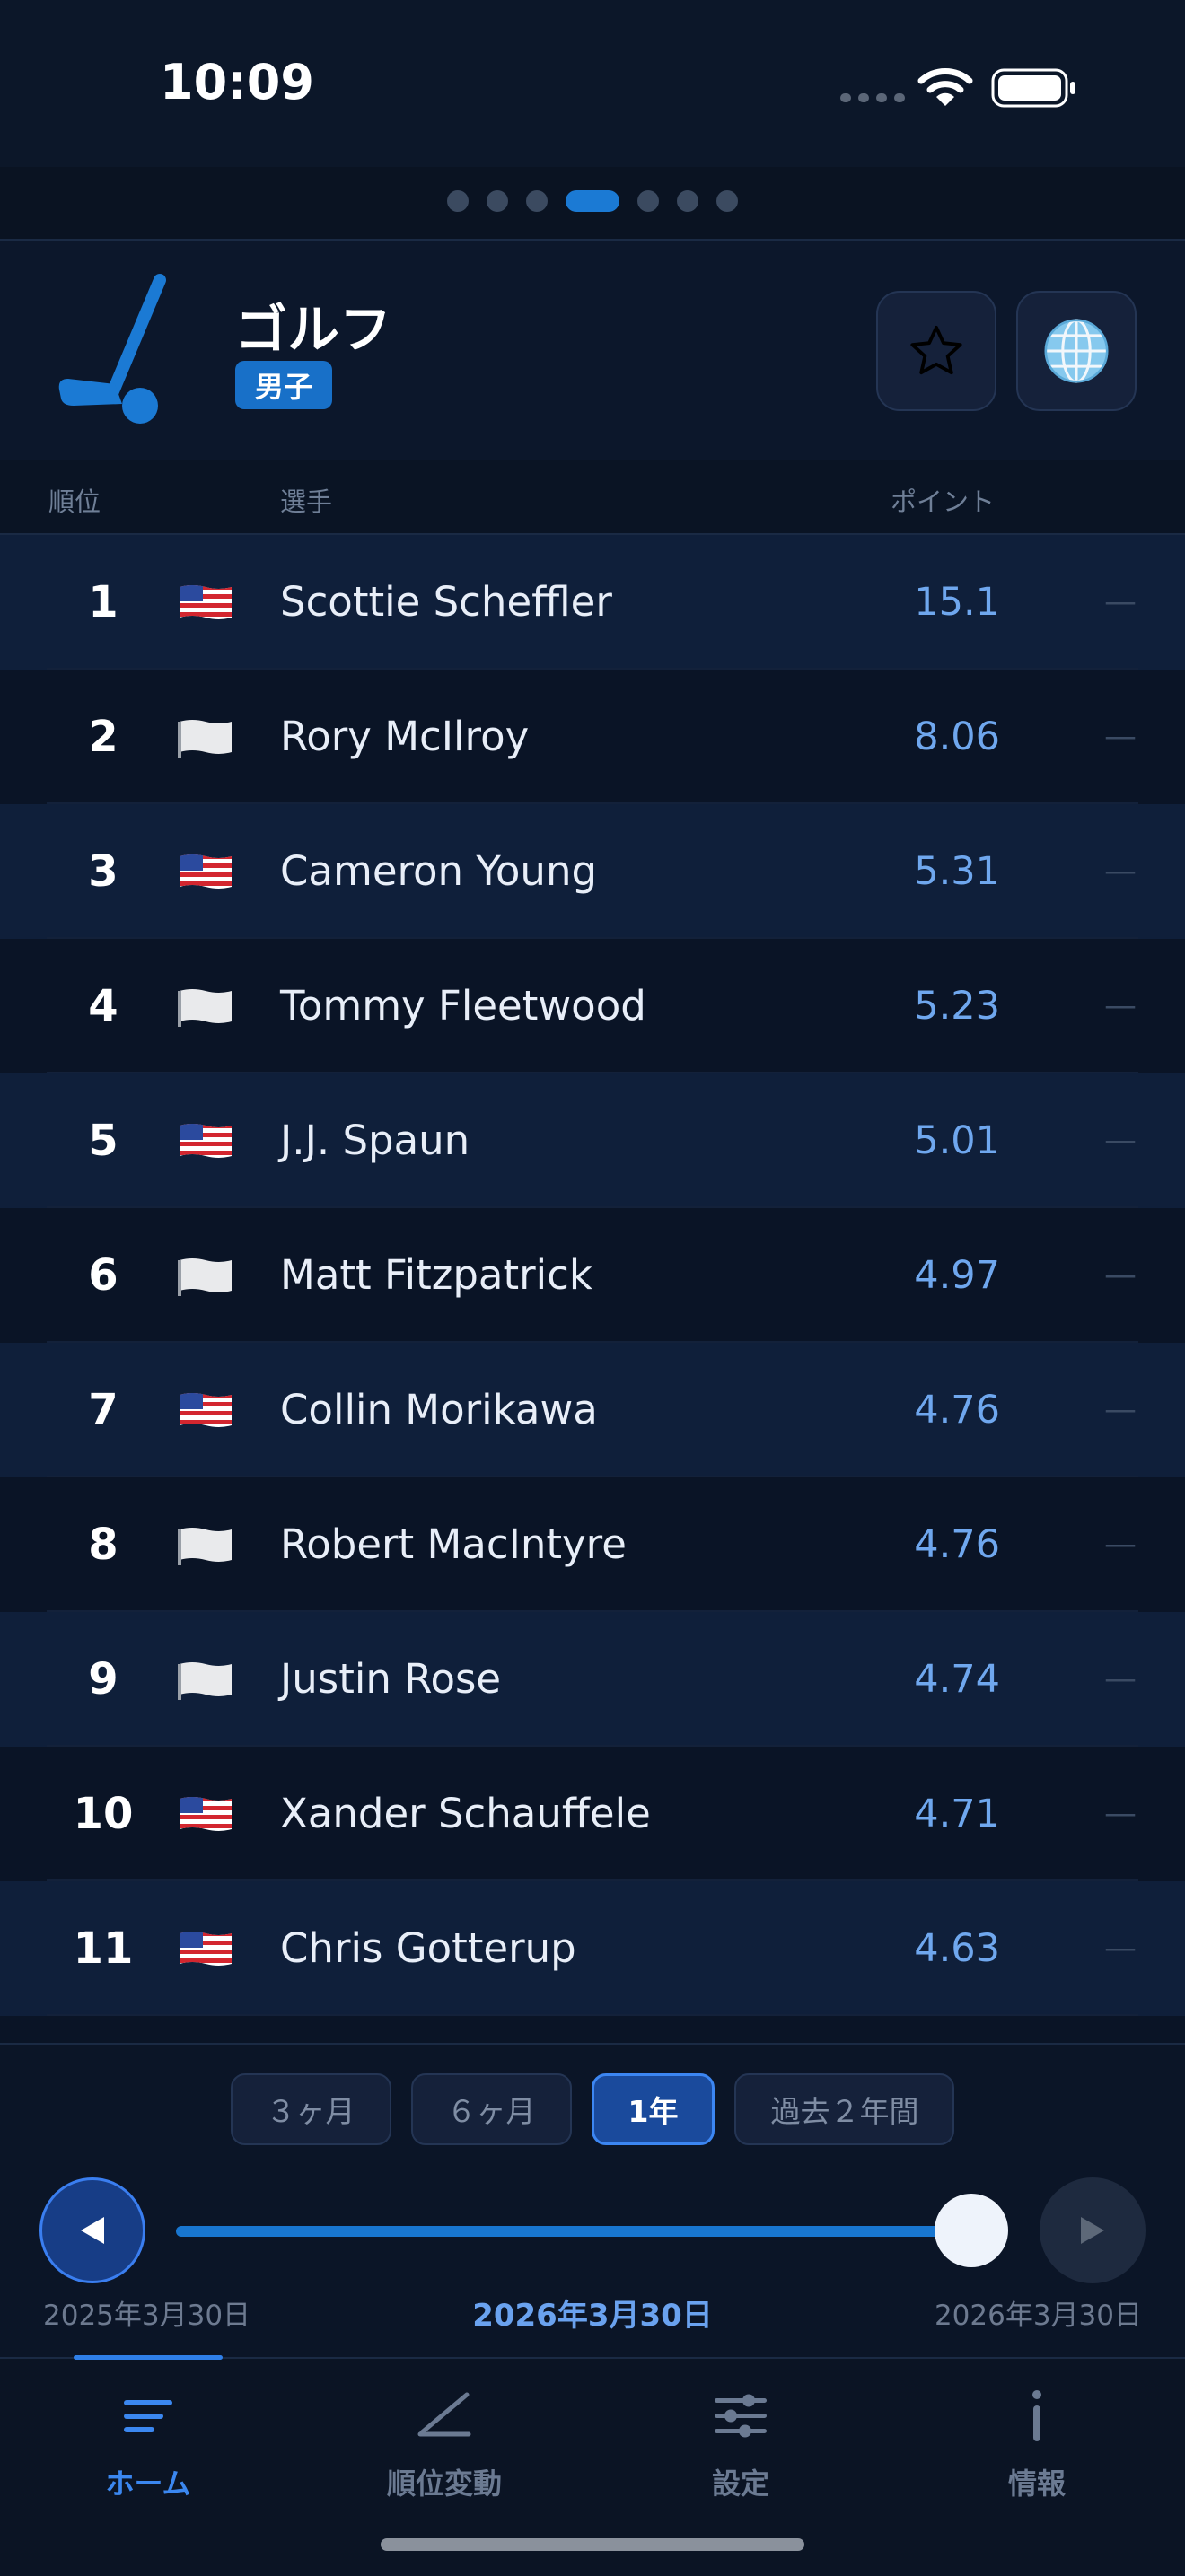  I want to click on table-row: 3 Cameron Young 5.31 —, so click(592, 871).